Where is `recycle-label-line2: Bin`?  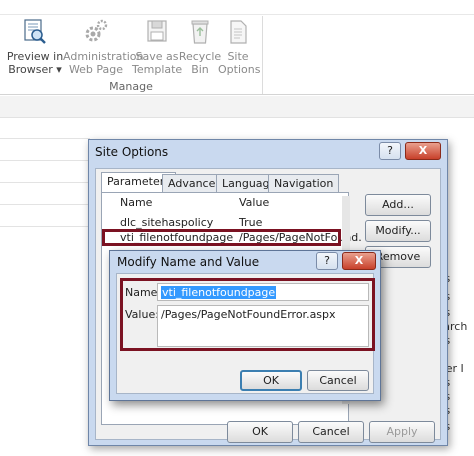
recycle-label-line2: Bin is located at coordinates (200, 69).